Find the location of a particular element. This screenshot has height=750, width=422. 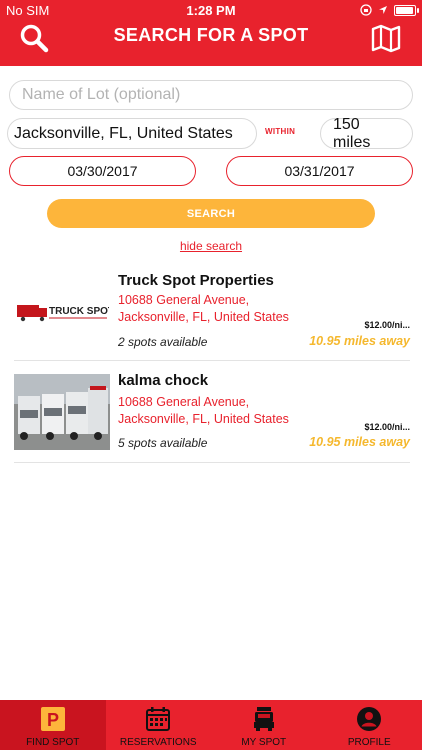

tab-find-spot: P FIND SPOT is located at coordinates (53, 725).